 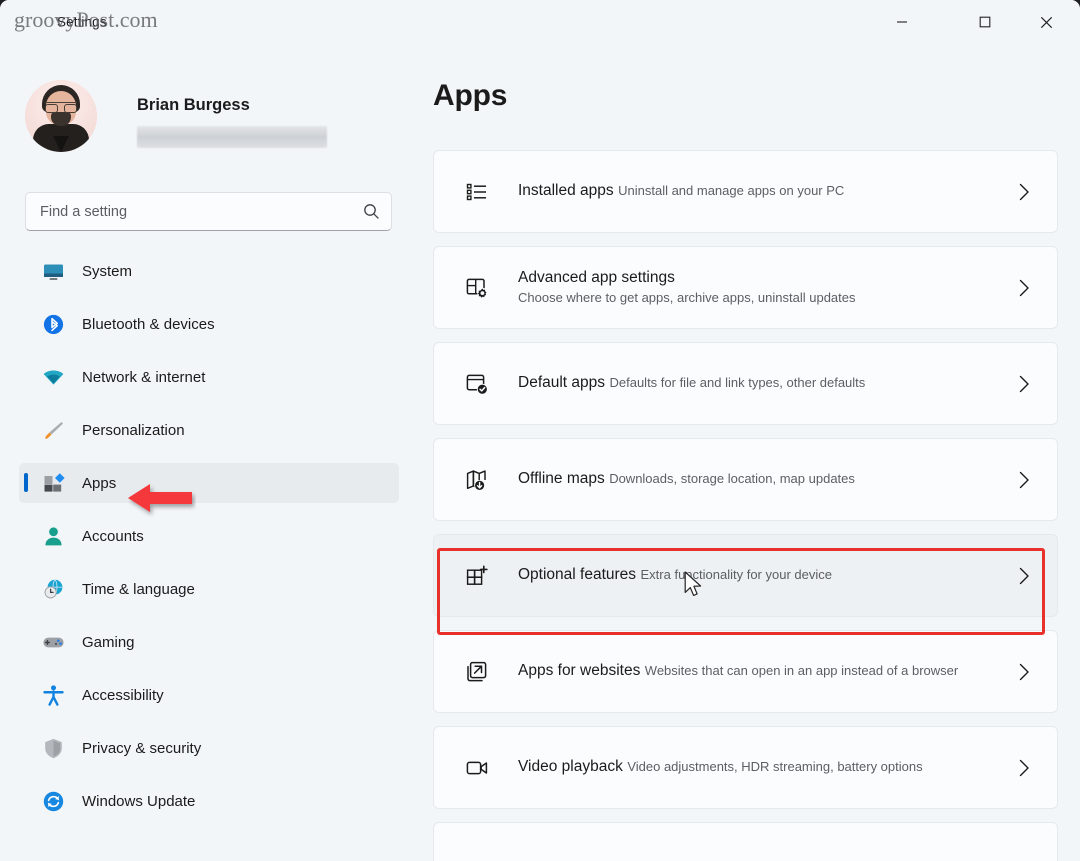 I want to click on sidebar-item-label: Personalization, so click(x=133, y=430).